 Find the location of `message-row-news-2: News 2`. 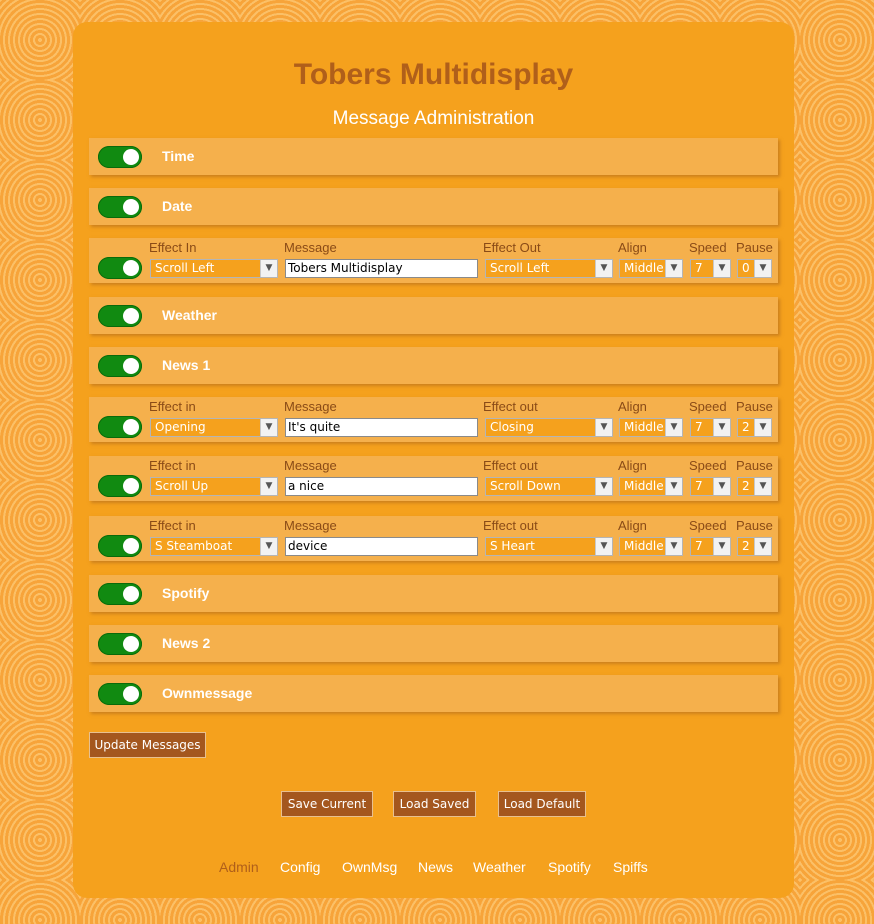

message-row-news-2: News 2 is located at coordinates (433, 643).